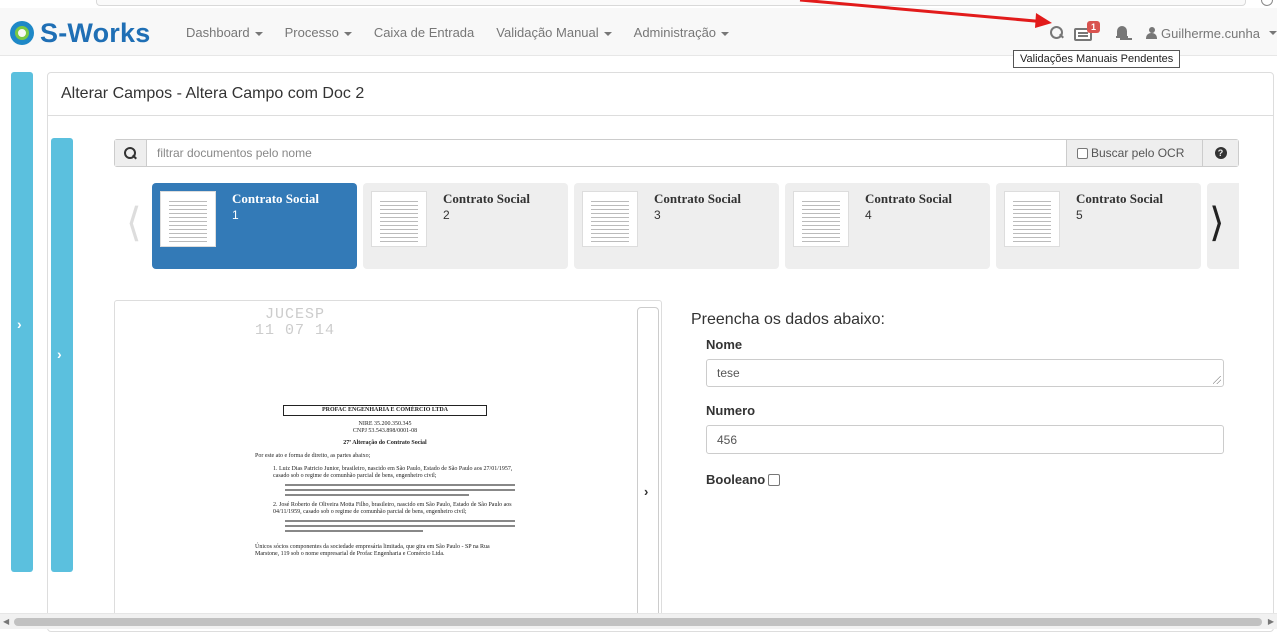 The width and height of the screenshot is (1277, 632). I want to click on bell-icon, so click(1122, 33).